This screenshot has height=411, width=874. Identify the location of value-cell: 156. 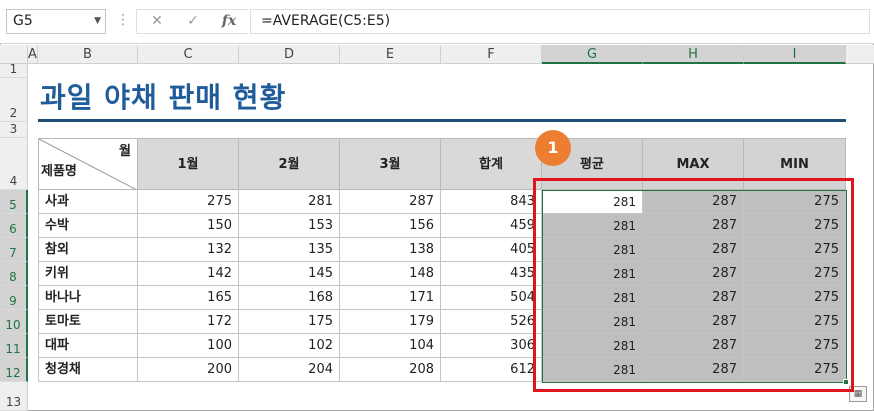
(390, 226).